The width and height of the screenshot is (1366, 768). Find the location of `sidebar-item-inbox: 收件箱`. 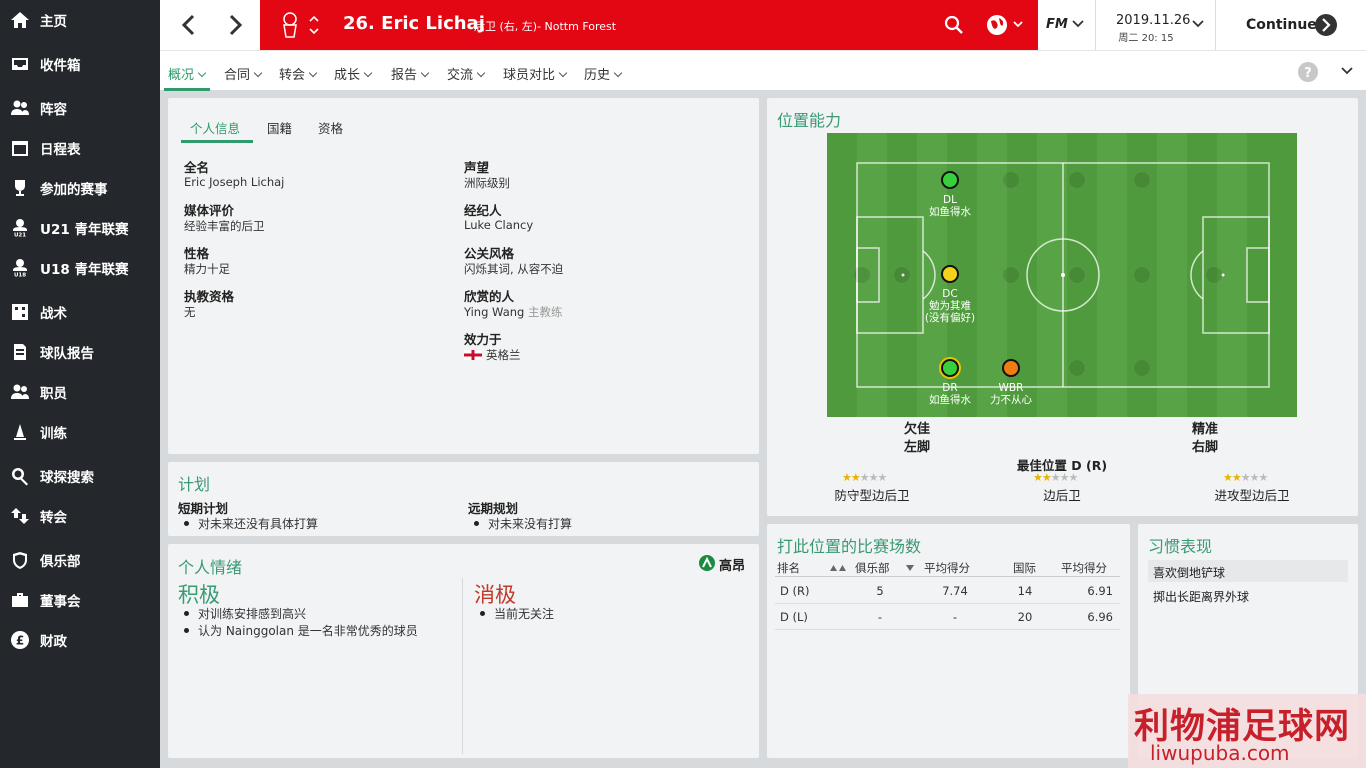

sidebar-item-inbox: 收件箱 is located at coordinates (80, 64).